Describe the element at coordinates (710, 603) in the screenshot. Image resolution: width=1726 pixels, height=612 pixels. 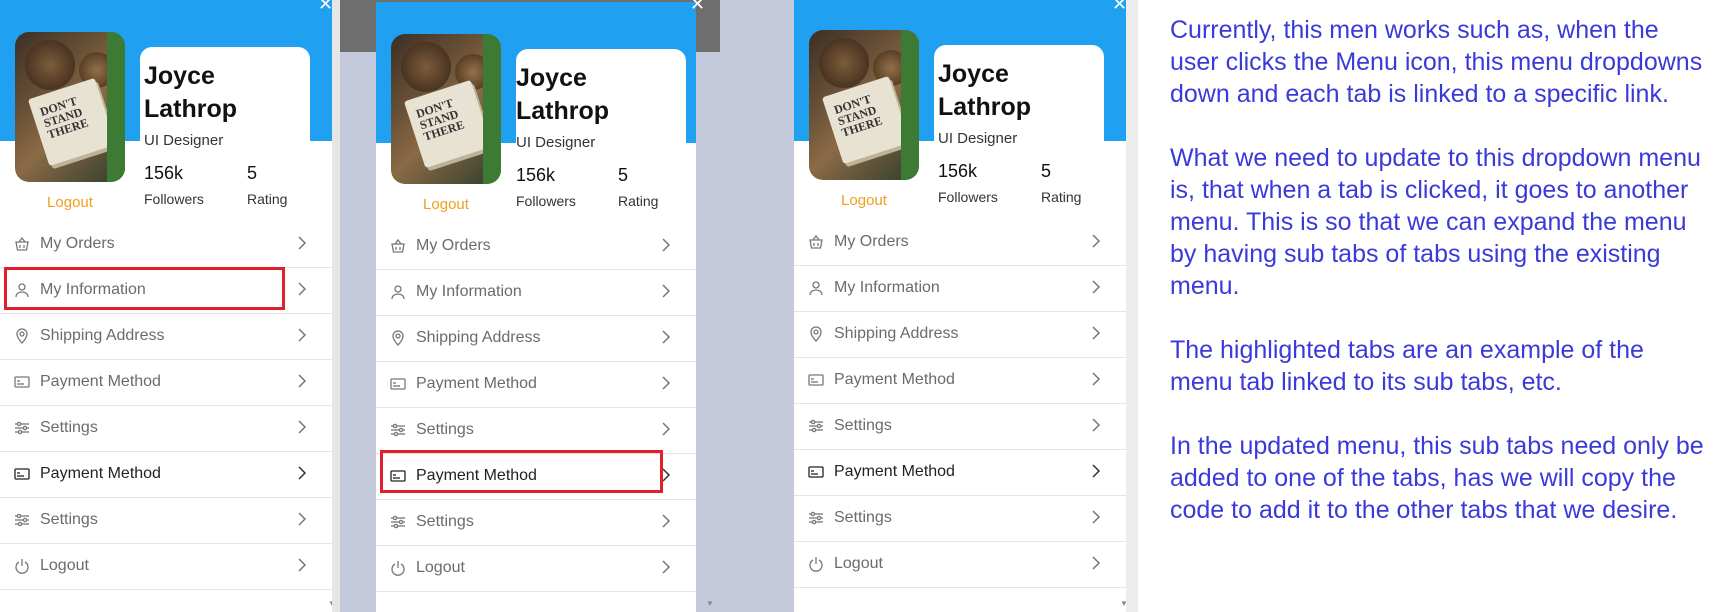
I see `scroll-down-icon: ▼` at that location.